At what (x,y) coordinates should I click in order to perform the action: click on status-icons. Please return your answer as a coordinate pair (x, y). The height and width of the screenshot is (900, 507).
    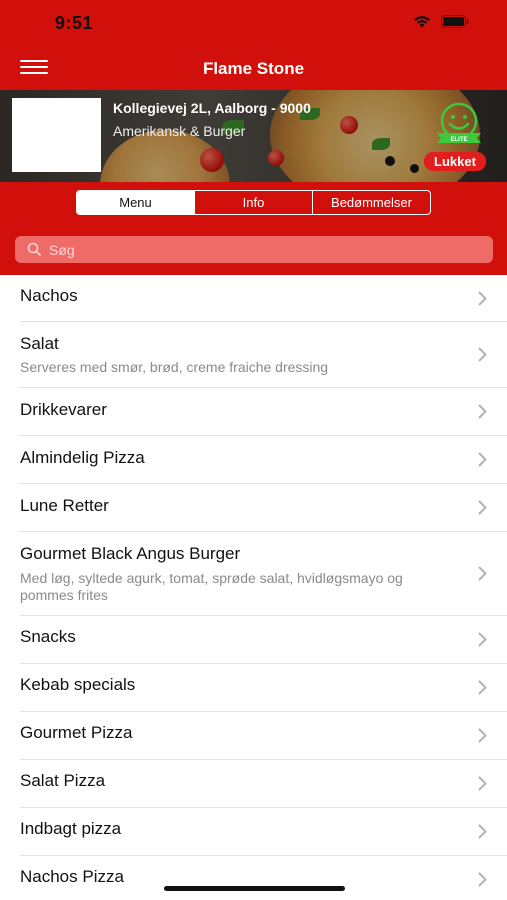
    Looking at the image, I should click on (441, 21).